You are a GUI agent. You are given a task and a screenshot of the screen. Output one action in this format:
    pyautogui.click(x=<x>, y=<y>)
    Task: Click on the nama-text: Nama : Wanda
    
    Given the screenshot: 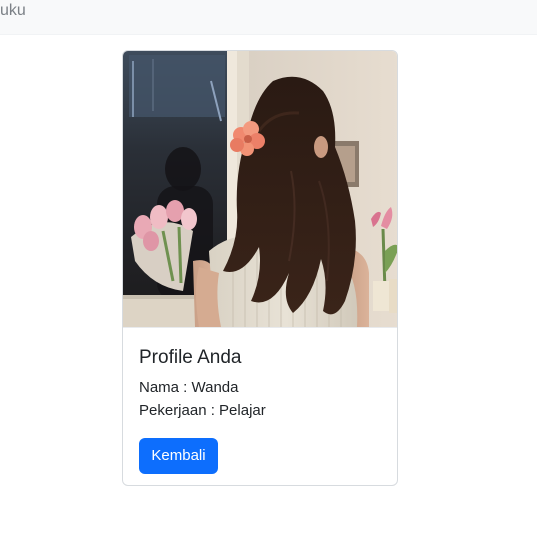 What is the action you would take?
    pyautogui.click(x=189, y=387)
    